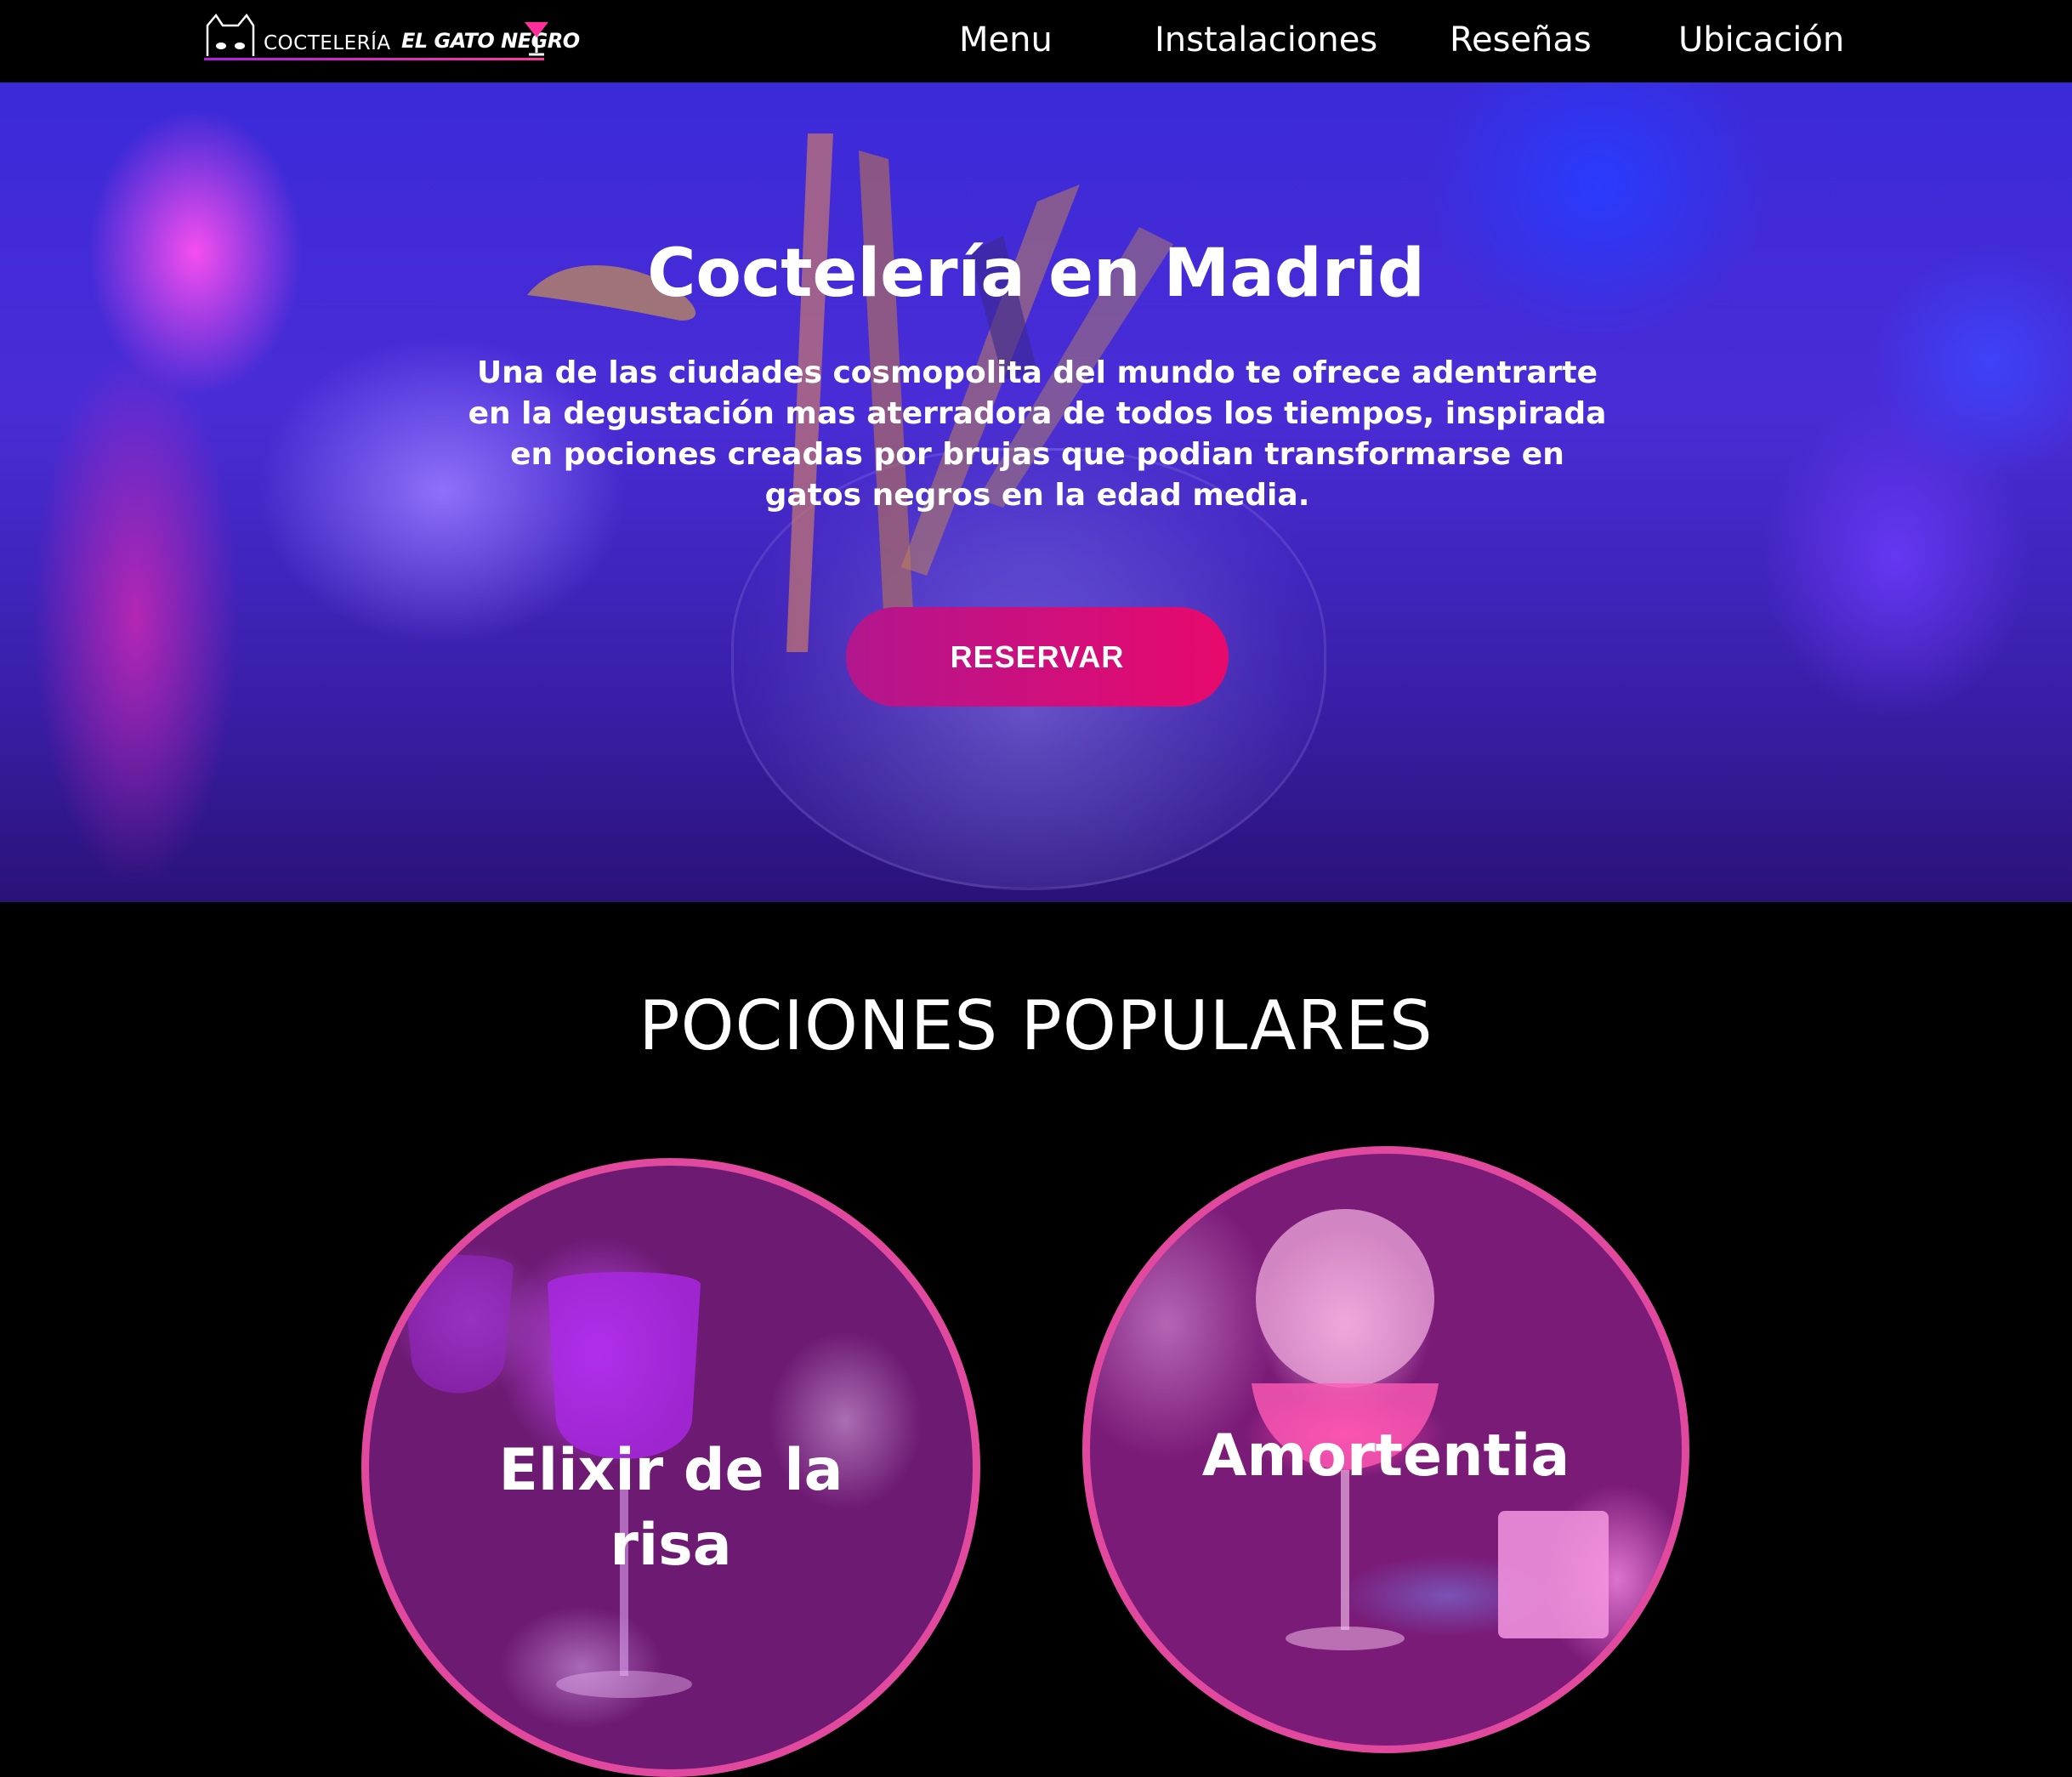 Image resolution: width=2072 pixels, height=1777 pixels. I want to click on potion-name: Amortentia, so click(1386, 1456).